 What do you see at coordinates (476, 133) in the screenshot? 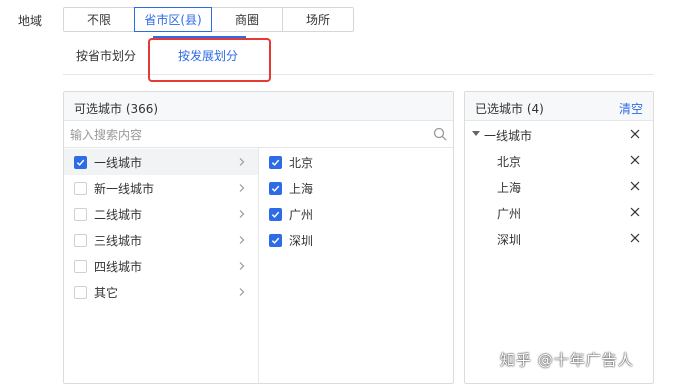
I see `caret-down-icon` at bounding box center [476, 133].